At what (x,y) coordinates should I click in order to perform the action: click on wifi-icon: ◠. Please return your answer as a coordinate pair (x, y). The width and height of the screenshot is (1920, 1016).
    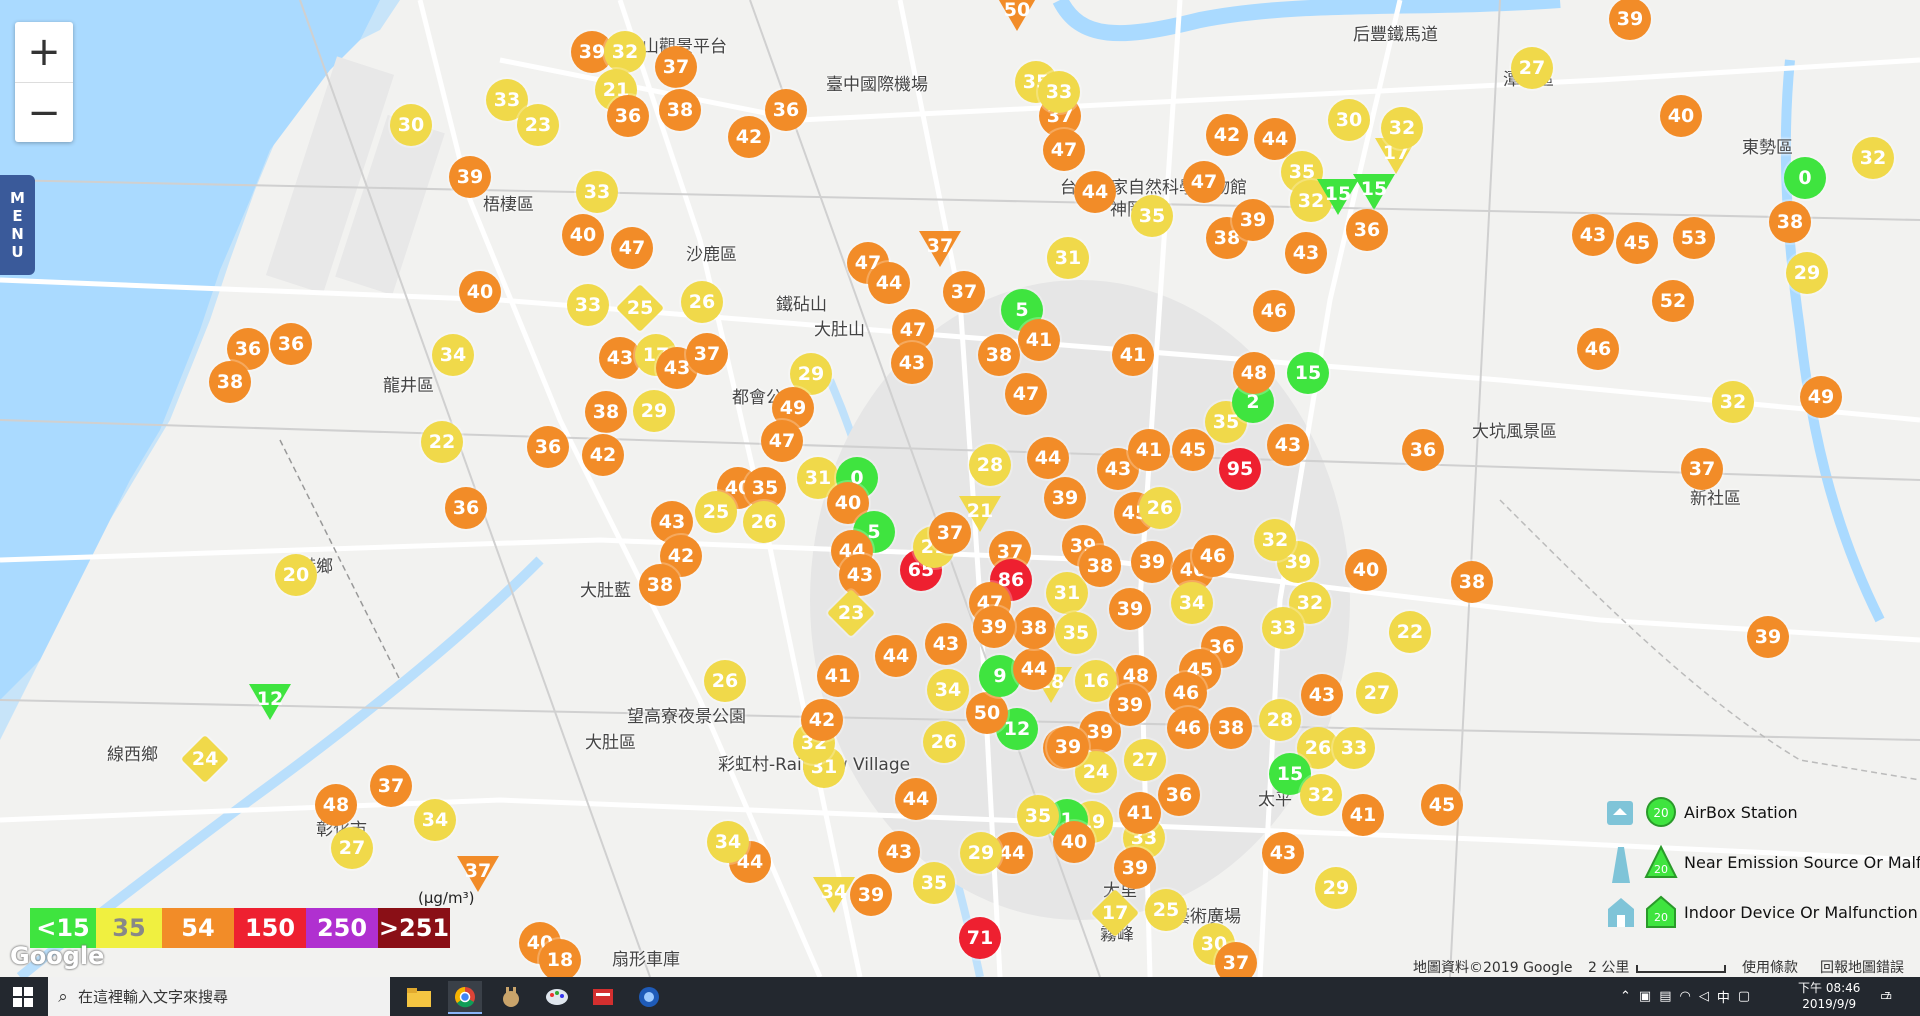
    Looking at the image, I should click on (1685, 996).